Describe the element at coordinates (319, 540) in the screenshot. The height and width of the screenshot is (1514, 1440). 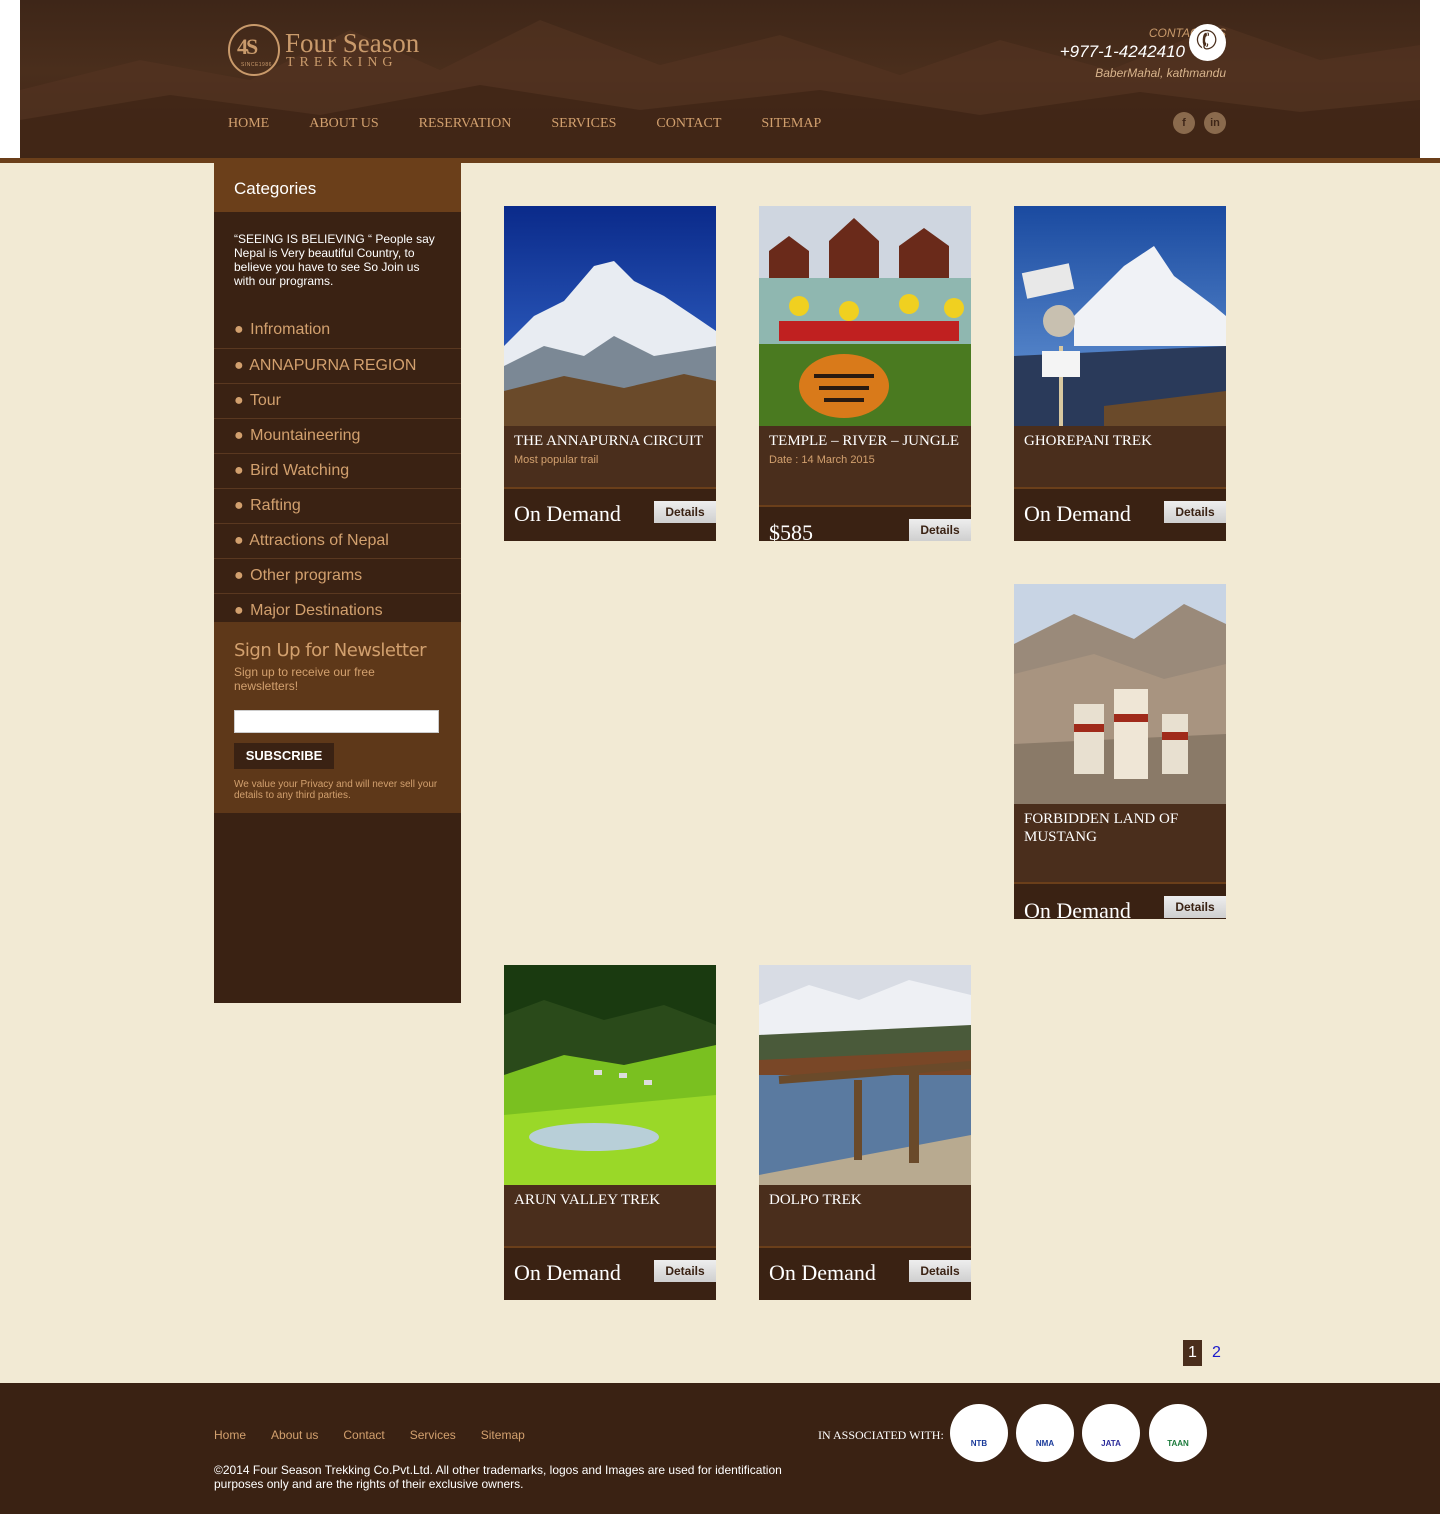
I see `category-label: Attractions of Nepal` at that location.